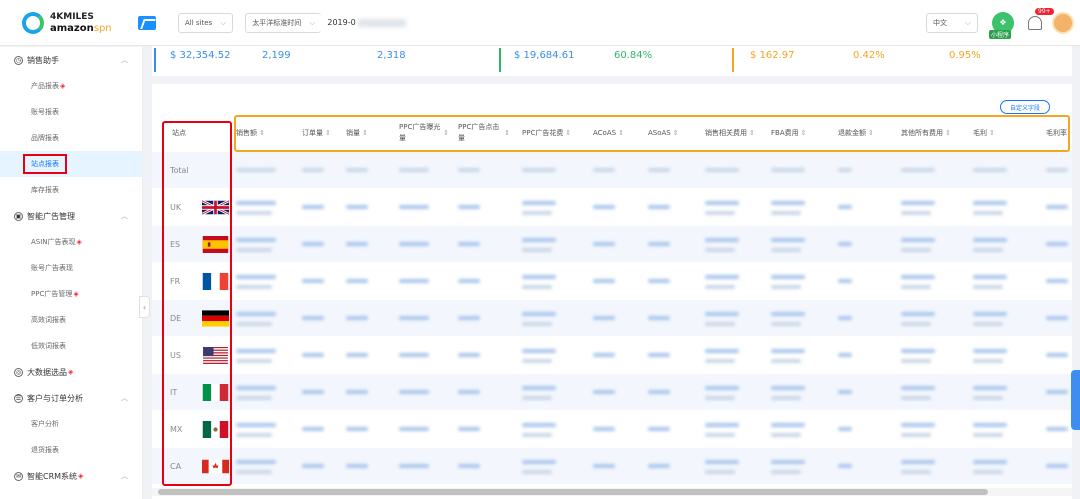 This screenshot has height=499, width=1080. What do you see at coordinates (612, 466) in the screenshot?
I see `table-row: CA` at bounding box center [612, 466].